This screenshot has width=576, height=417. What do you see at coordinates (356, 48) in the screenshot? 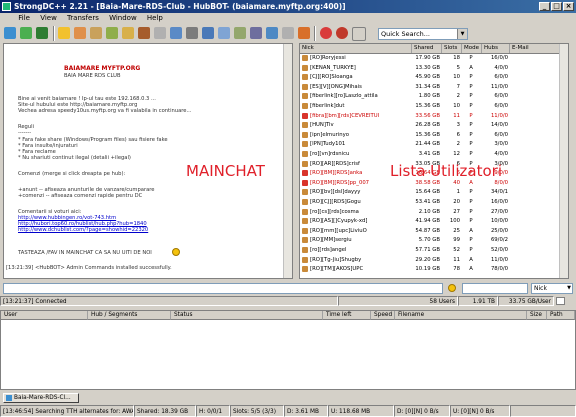
I see `column-nick: Nick` at bounding box center [356, 48].